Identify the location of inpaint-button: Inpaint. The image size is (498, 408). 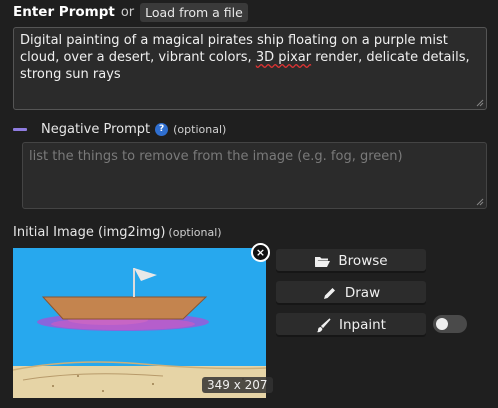
(351, 325).